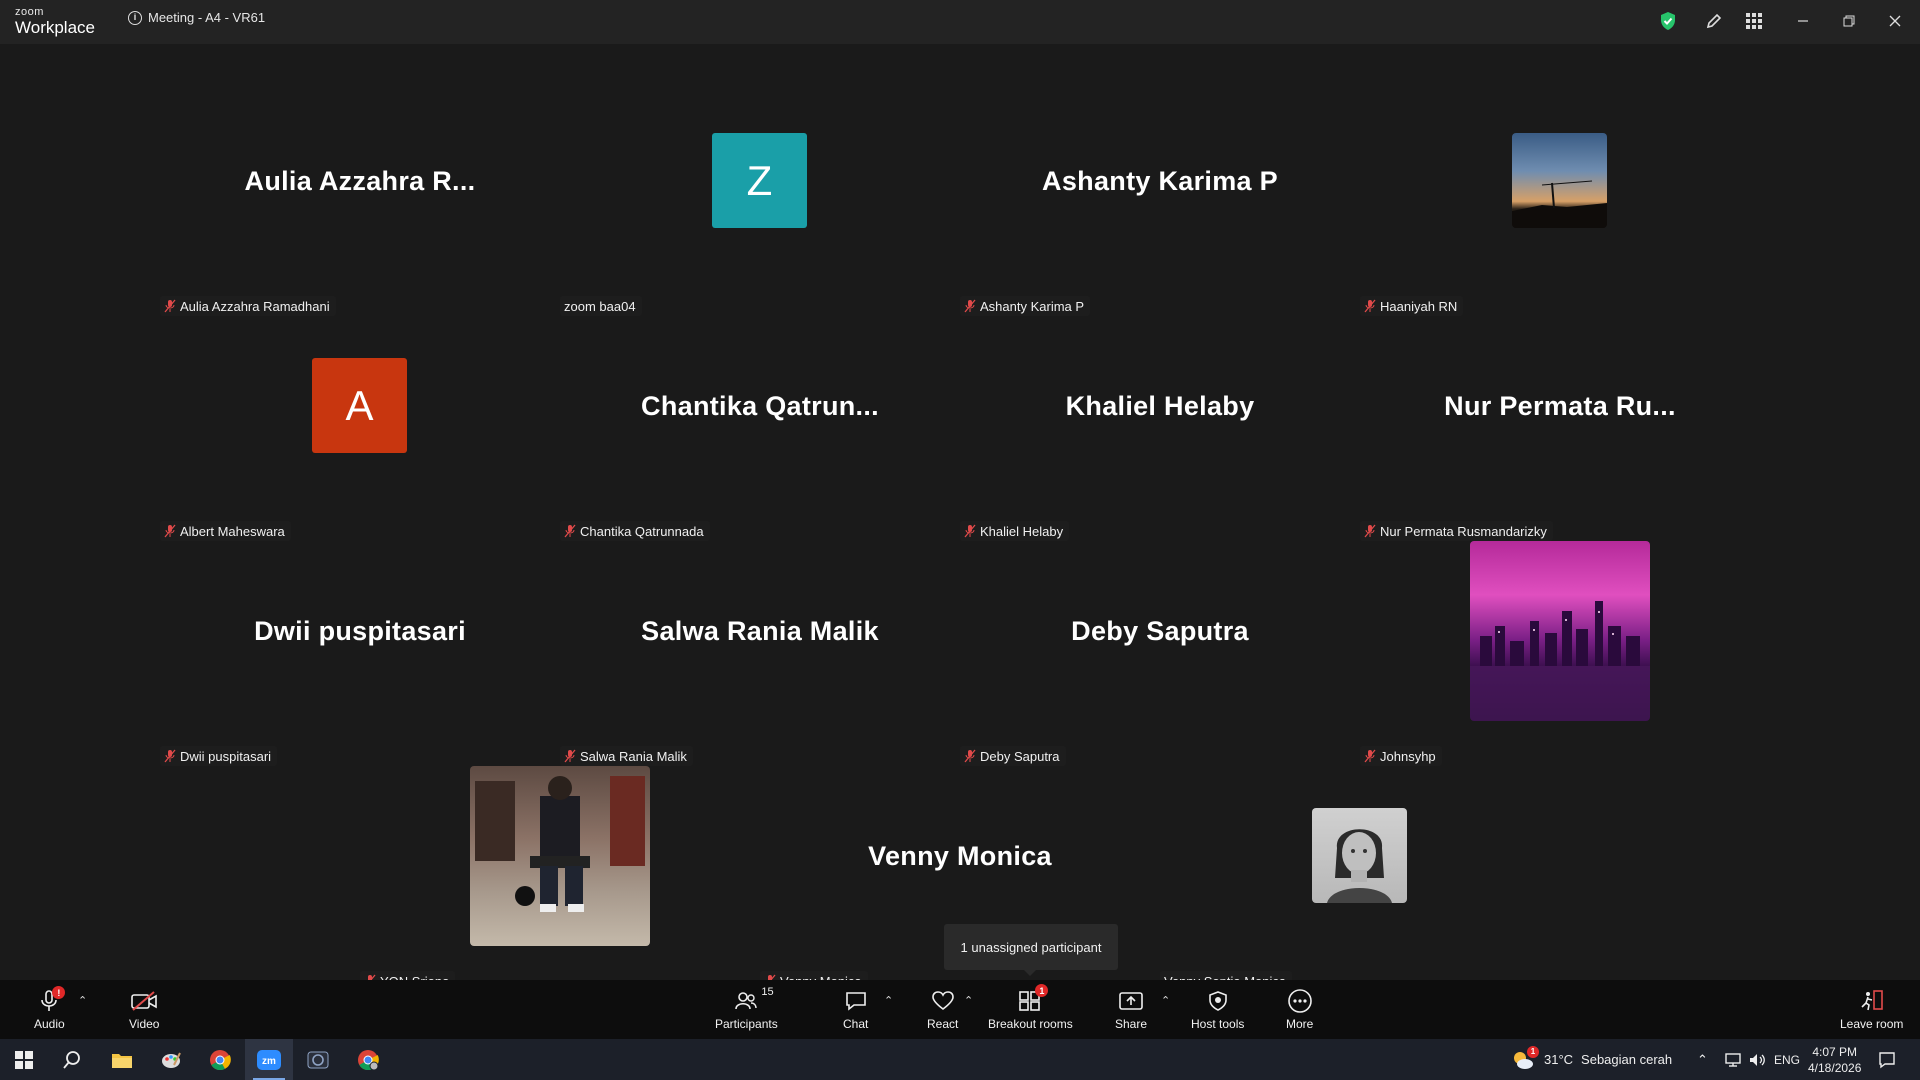 The width and height of the screenshot is (1920, 1080). I want to click on volume-icon, so click(1757, 1059).